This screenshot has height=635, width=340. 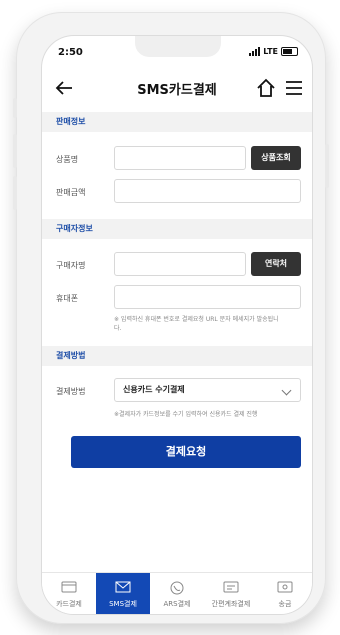 I want to click on status-icons: LTE, so click(x=273, y=51).